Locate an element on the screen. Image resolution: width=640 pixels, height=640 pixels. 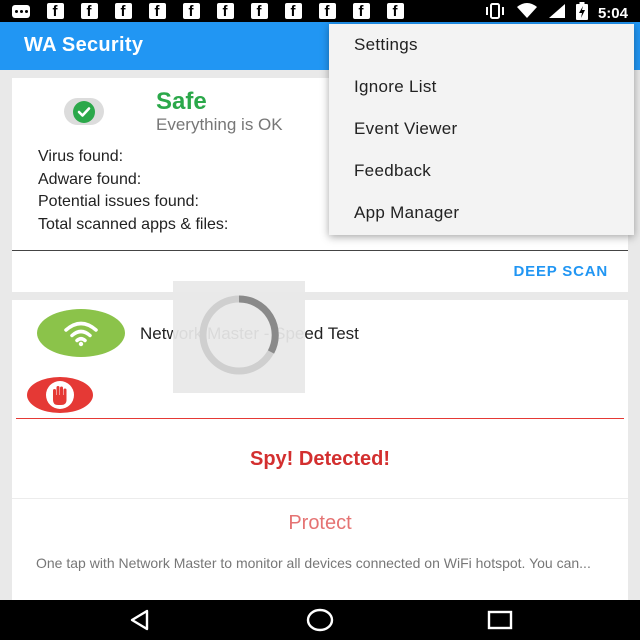
potential-issues-label: Potential issues found: is located at coordinates (118, 201).